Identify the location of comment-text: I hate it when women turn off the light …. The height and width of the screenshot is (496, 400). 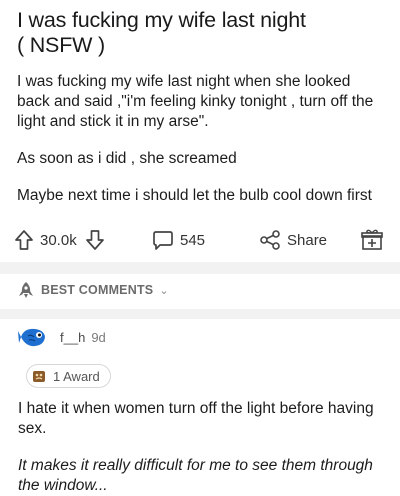
(196, 418).